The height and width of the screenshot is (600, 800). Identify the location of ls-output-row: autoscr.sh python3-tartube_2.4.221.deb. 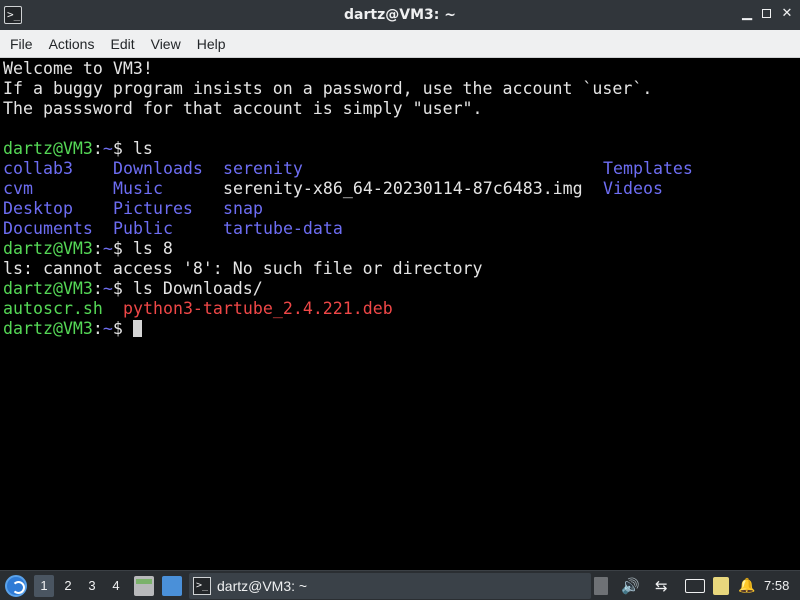
(400, 309).